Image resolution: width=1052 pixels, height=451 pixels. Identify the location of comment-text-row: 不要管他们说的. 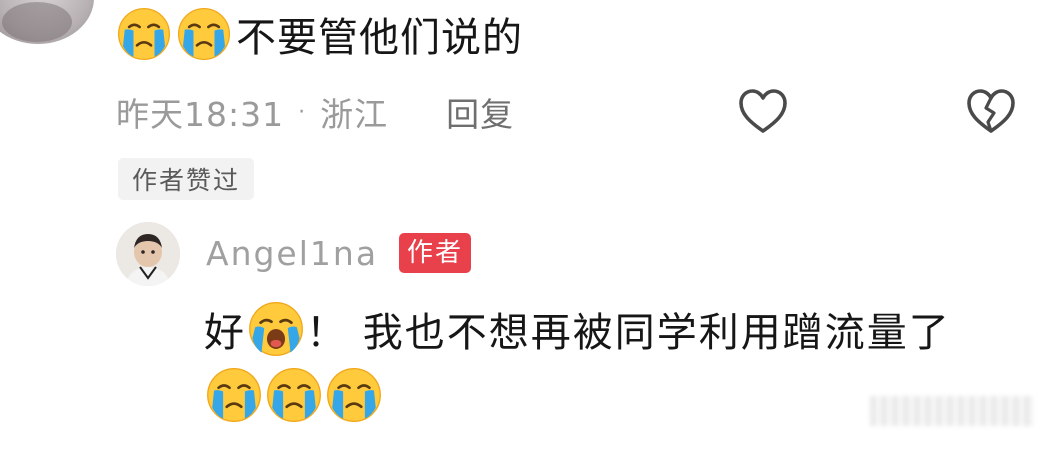
(319, 34).